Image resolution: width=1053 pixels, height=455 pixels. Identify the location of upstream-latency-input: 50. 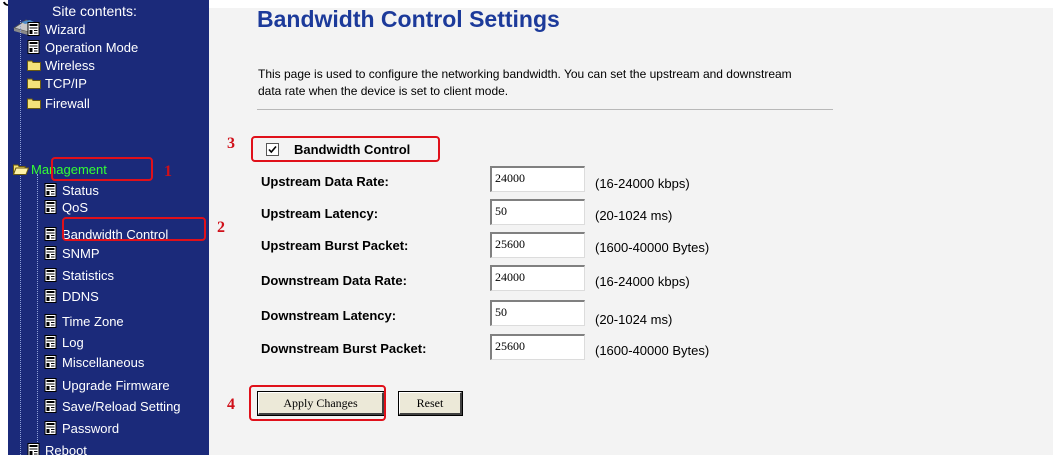
(537, 212).